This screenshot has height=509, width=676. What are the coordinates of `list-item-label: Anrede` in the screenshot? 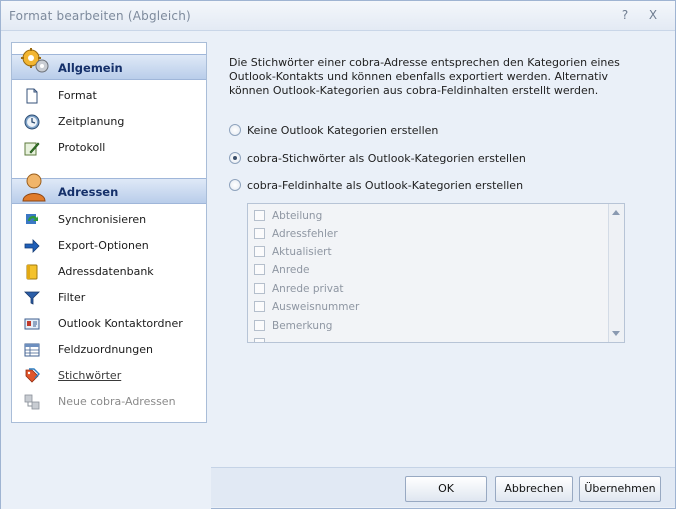 It's located at (291, 270).